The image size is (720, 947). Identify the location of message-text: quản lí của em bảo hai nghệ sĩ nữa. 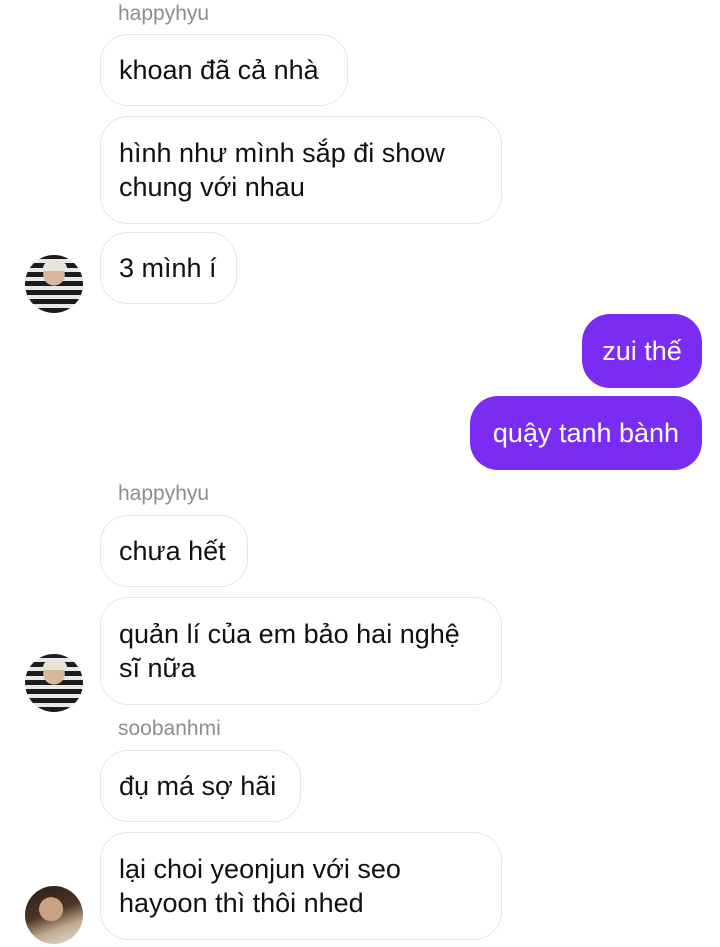
(289, 651).